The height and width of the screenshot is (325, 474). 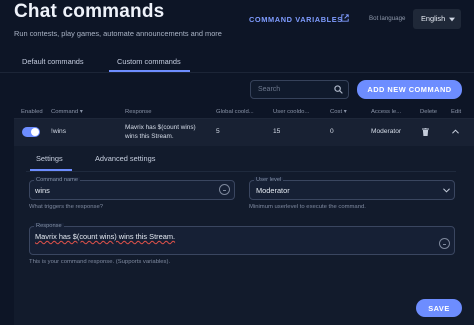 I want to click on column-command-label: Command, so click(x=65, y=112).